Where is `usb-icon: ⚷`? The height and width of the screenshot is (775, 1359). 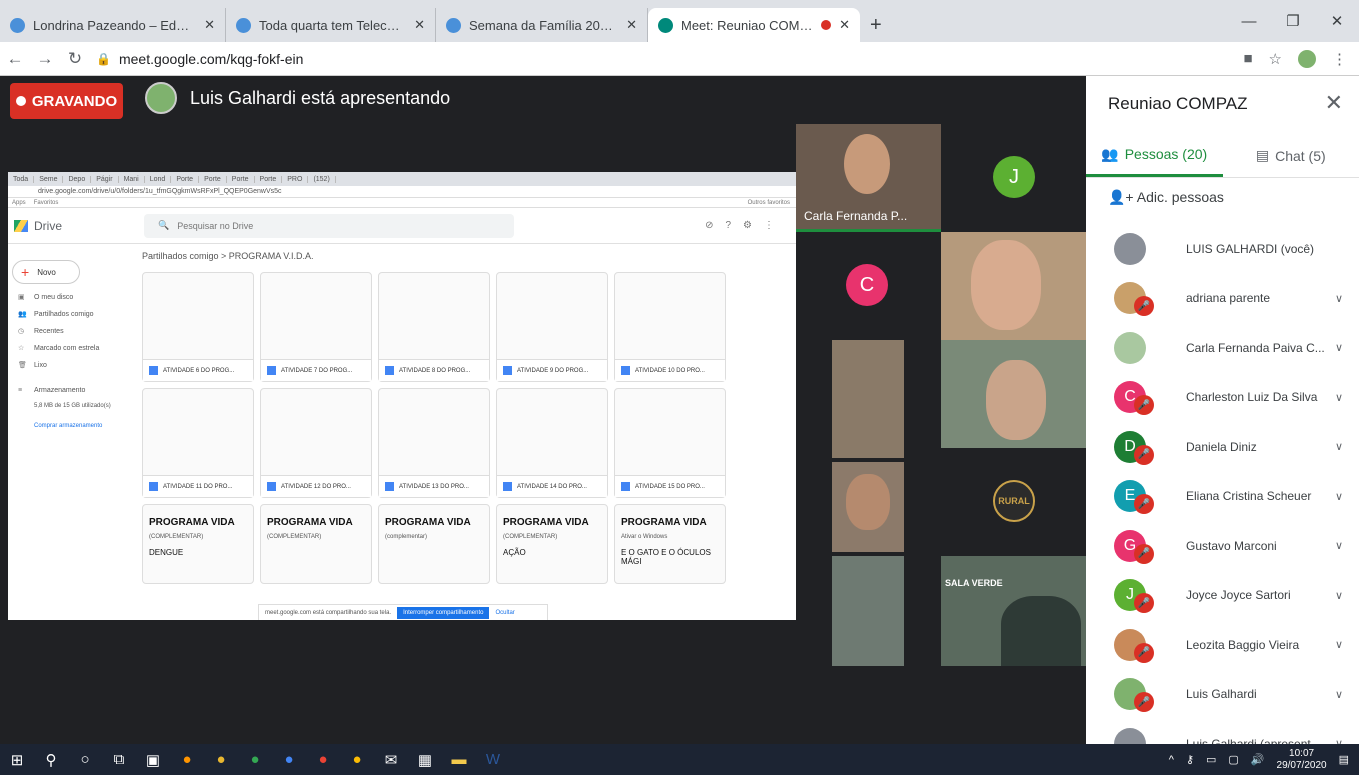
usb-icon: ⚷ is located at coordinates (1190, 759).